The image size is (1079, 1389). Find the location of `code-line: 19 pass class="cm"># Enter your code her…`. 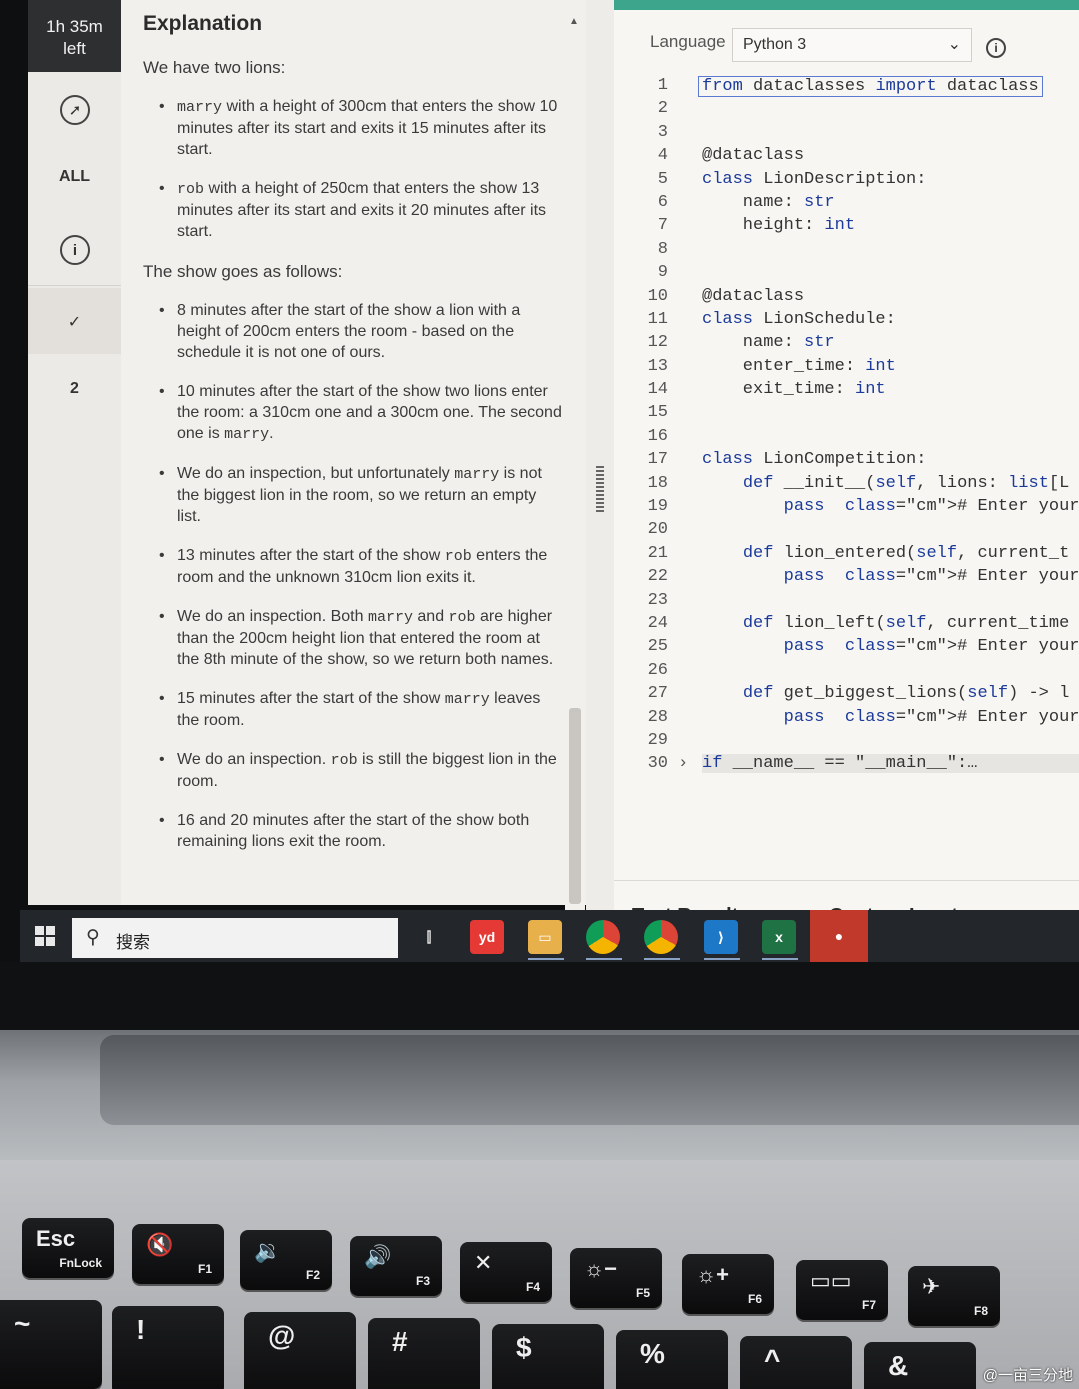

code-line: 19 pass class="cm"># Enter your code her… is located at coordinates (853, 508).